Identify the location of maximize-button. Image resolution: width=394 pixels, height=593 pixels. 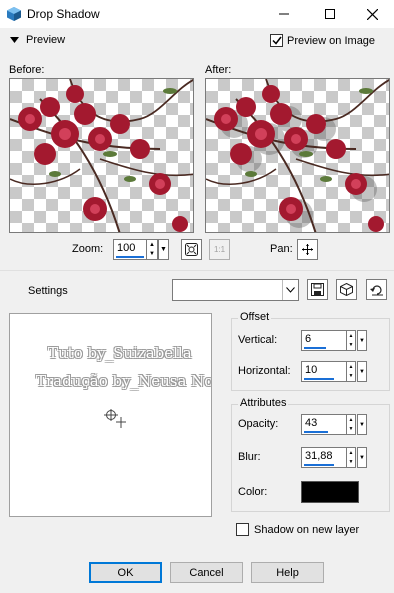
(330, 14).